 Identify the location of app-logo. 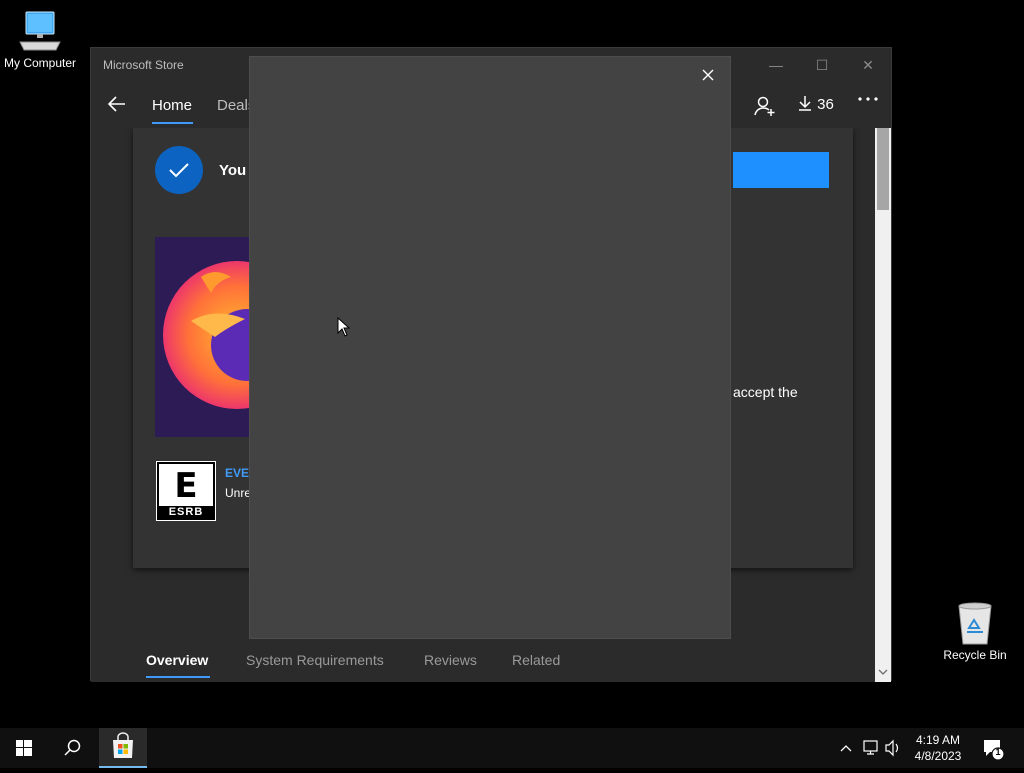
(203, 337).